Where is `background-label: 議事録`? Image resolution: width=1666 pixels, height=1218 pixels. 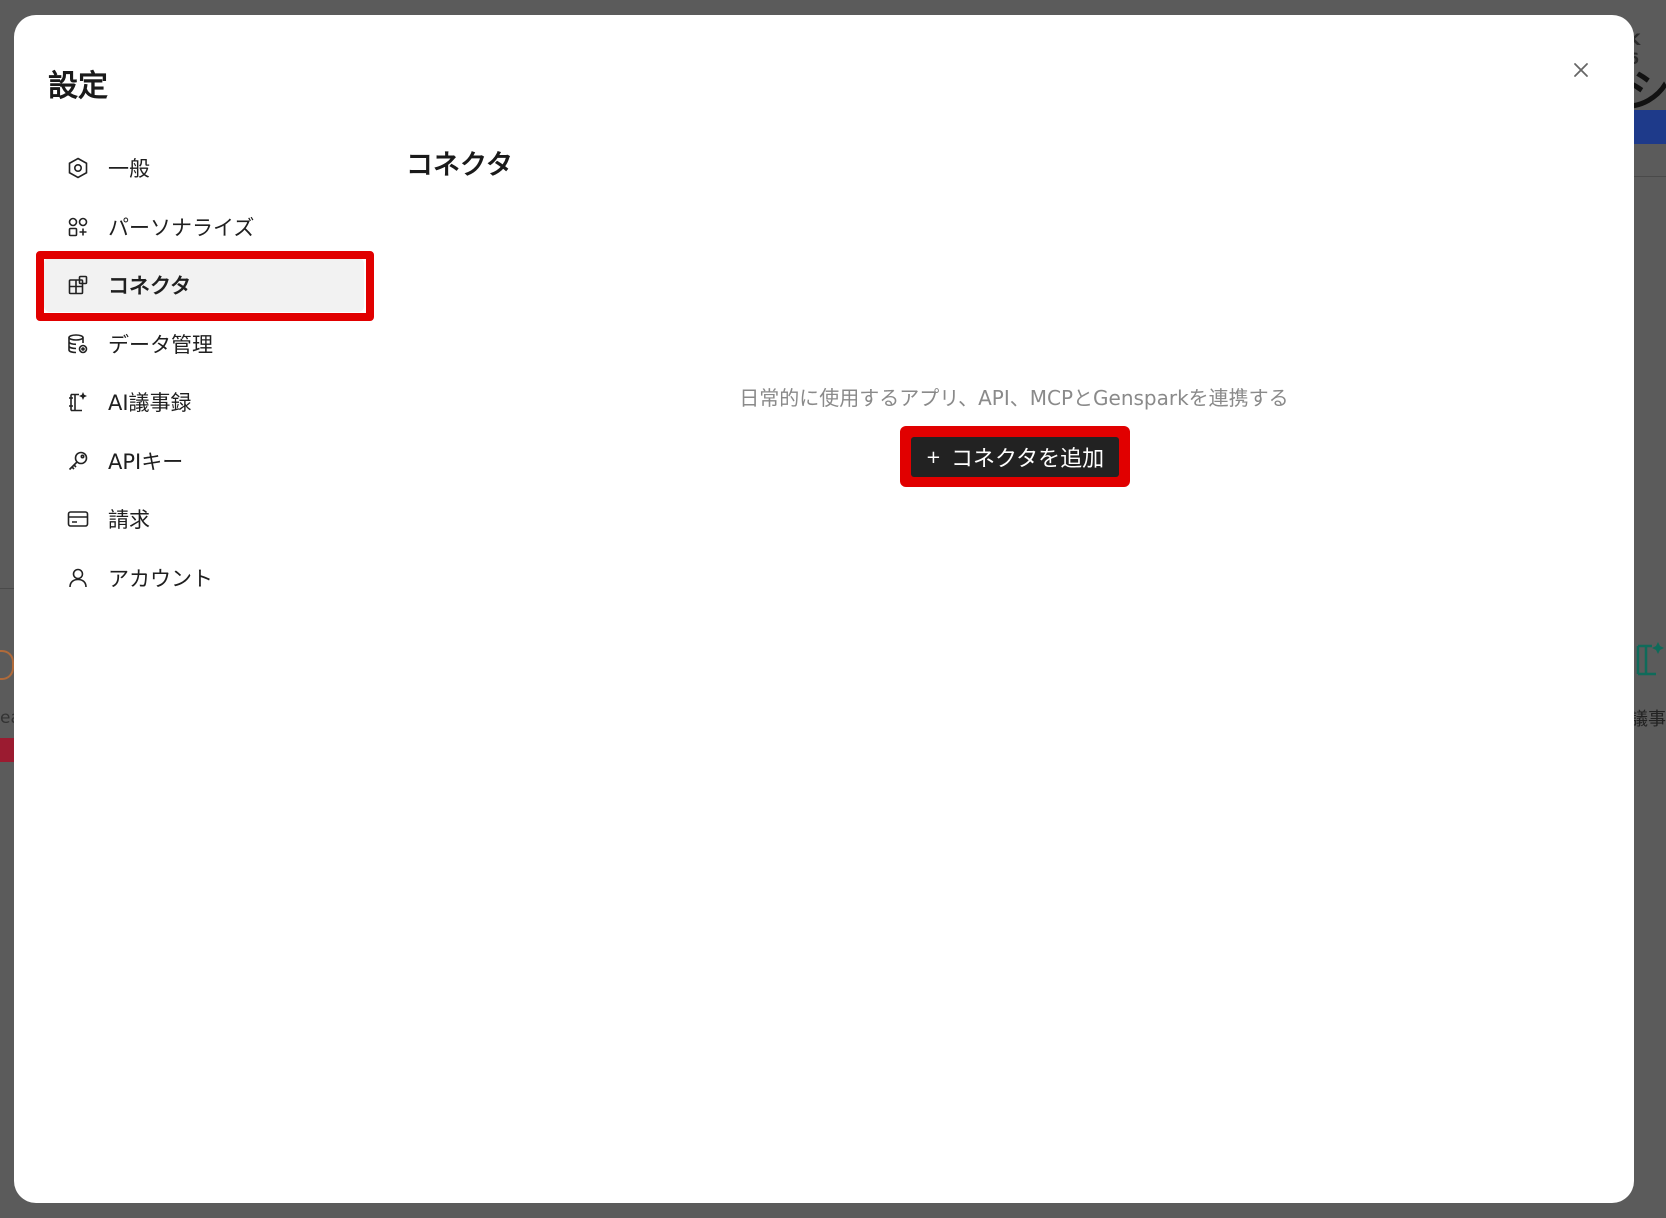 background-label: 議事録 is located at coordinates (1648, 719).